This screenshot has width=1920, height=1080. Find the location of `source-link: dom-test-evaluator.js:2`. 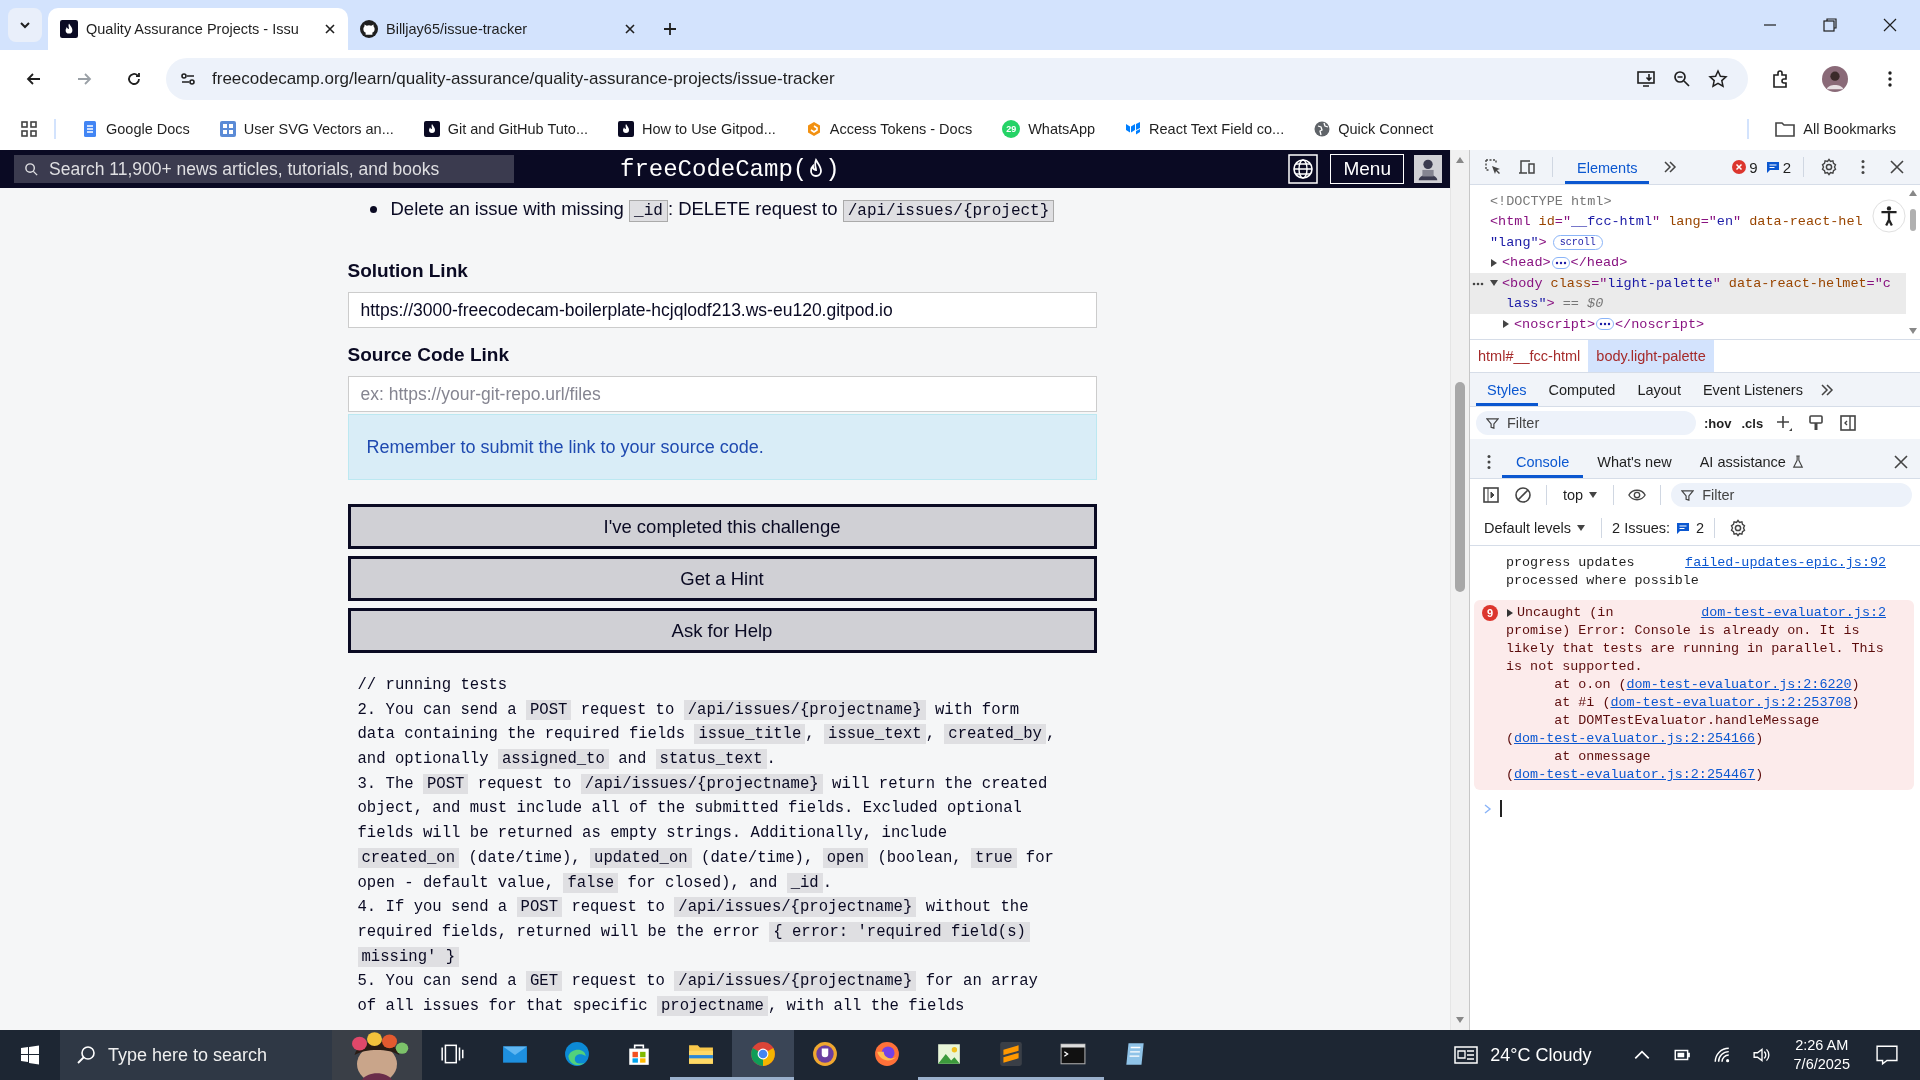

source-link: dom-test-evaluator.js:2 is located at coordinates (1787, 613).